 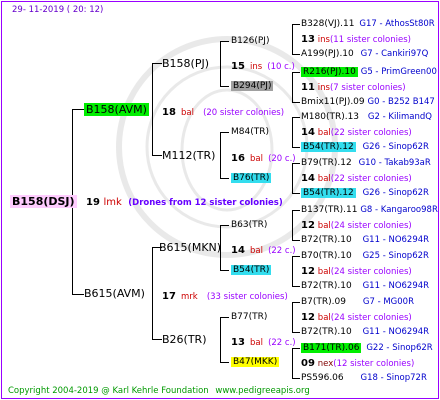 I want to click on gen4-row: B7(TR).09 G7 - MG00R, so click(x=357, y=302).